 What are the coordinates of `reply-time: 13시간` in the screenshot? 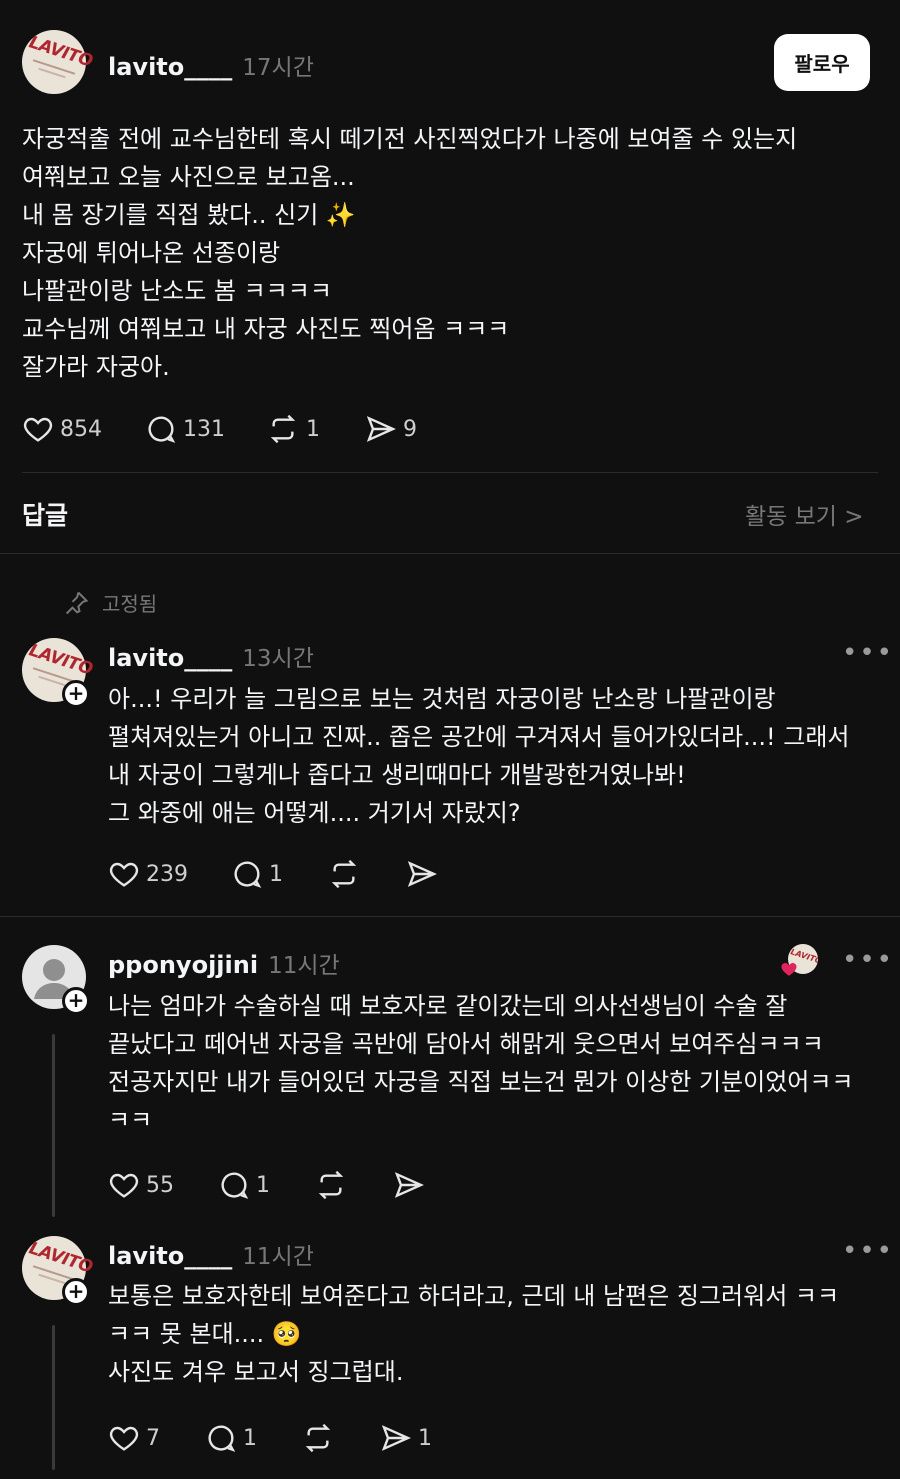 It's located at (278, 659).